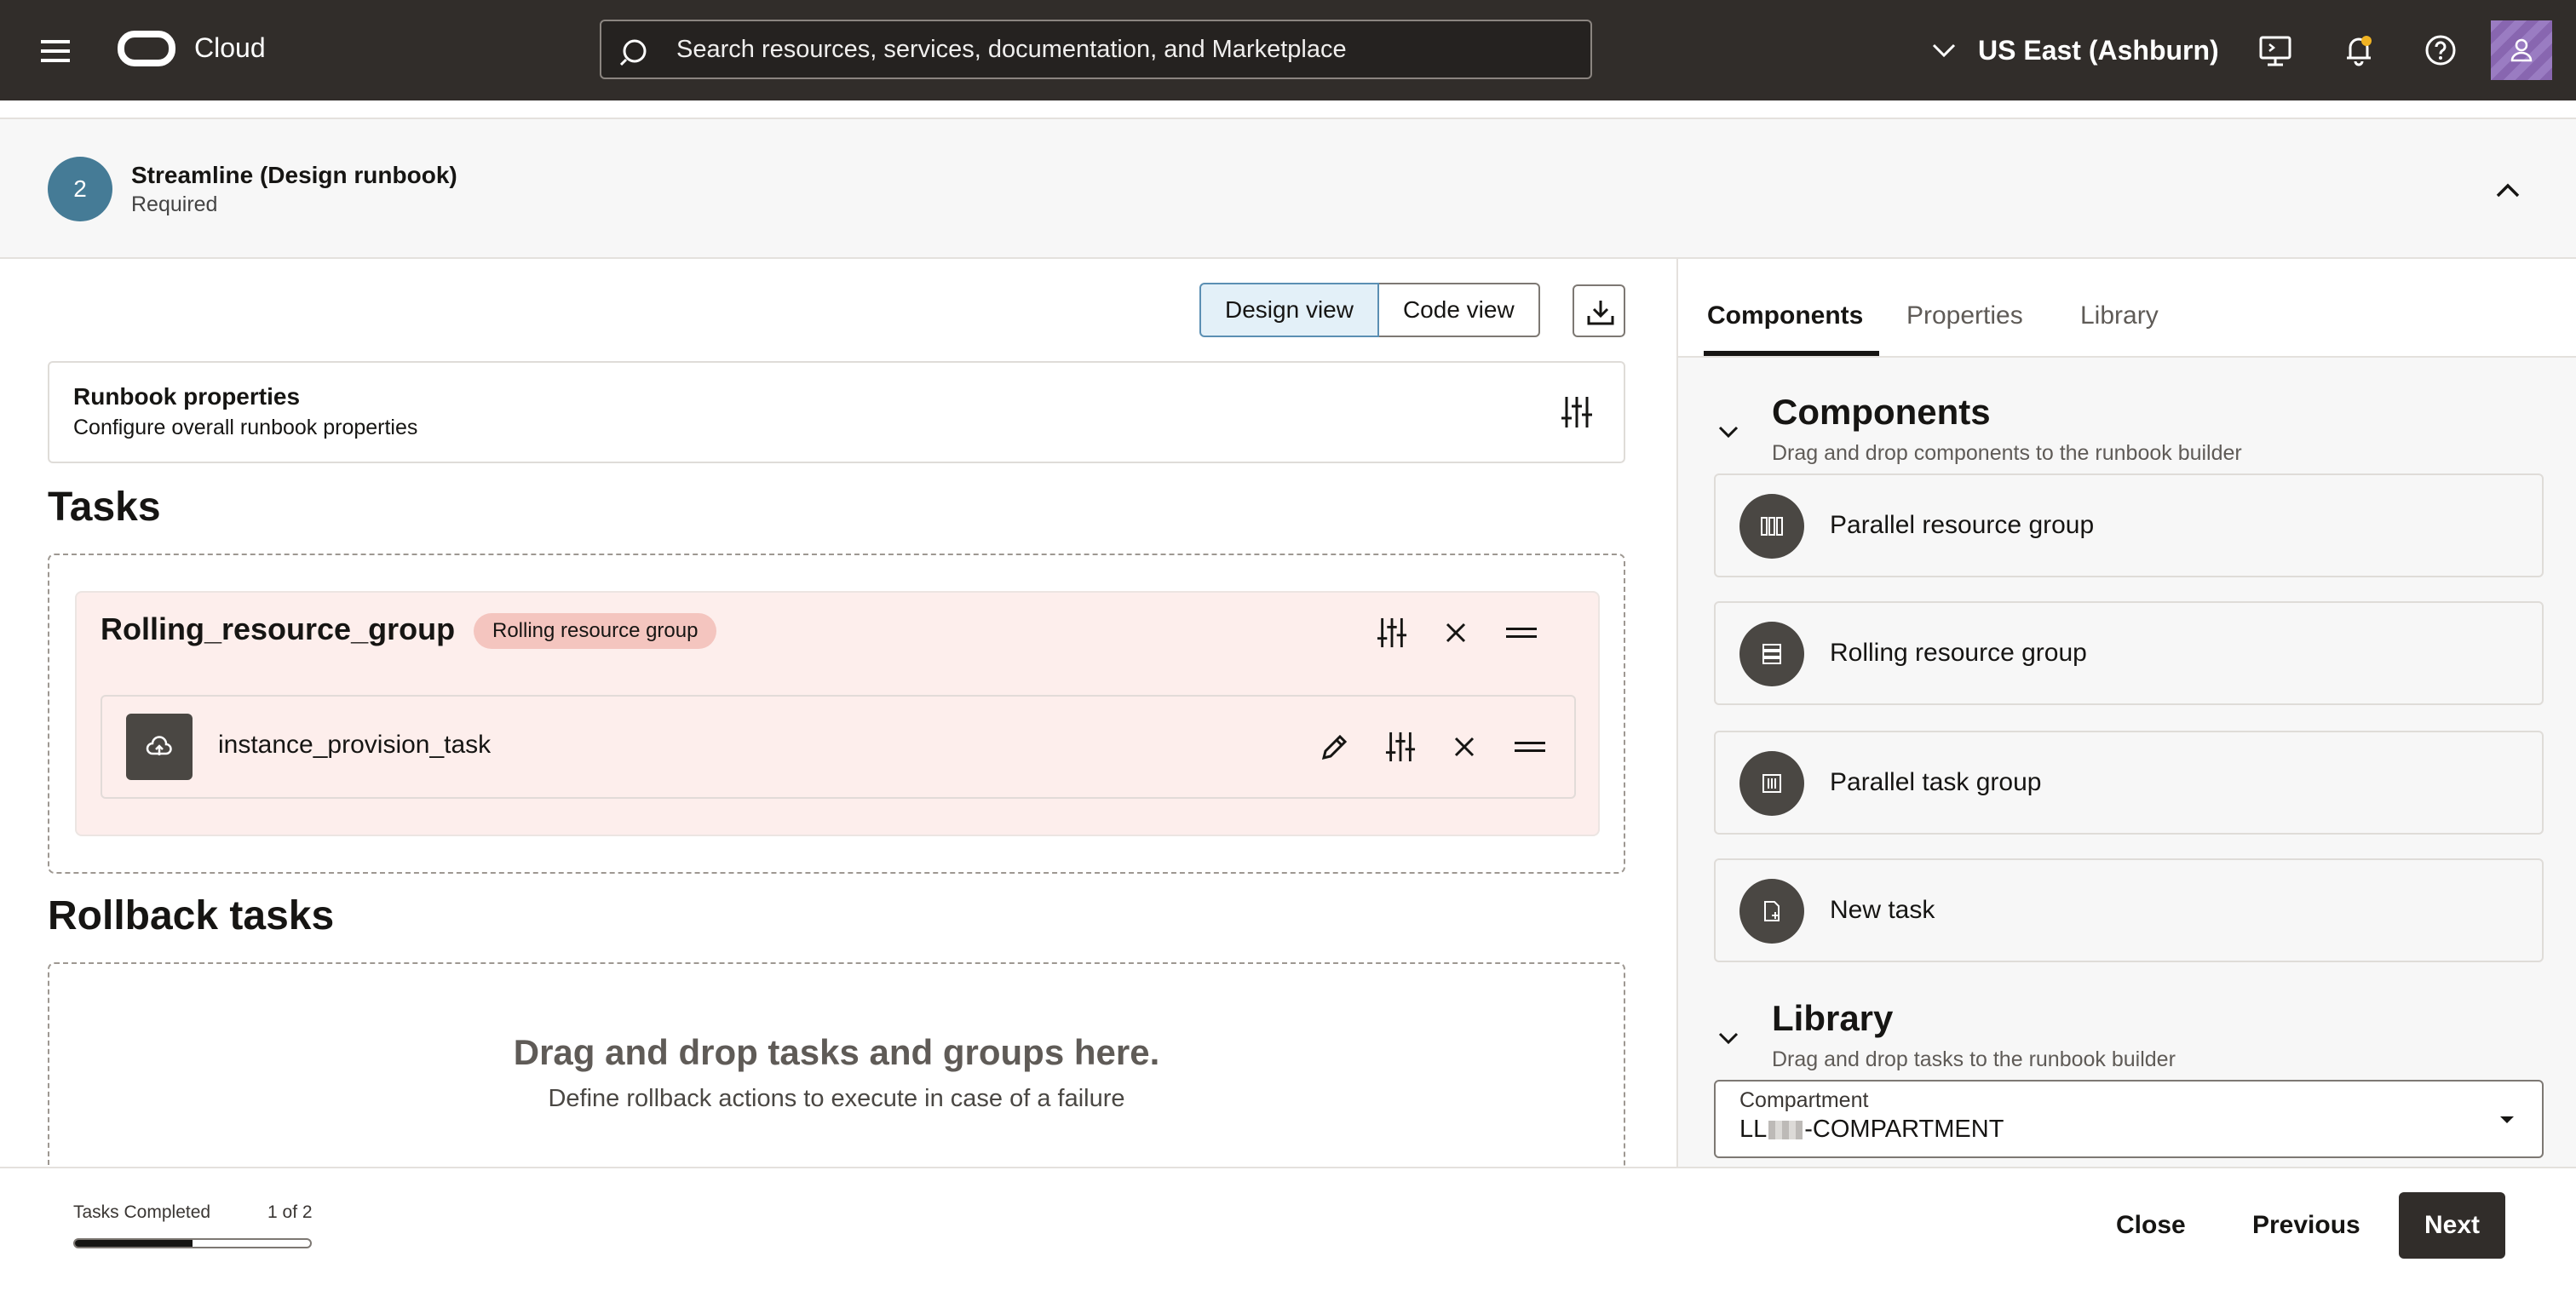 The height and width of the screenshot is (1291, 2576). I want to click on component-new-task: New task, so click(2129, 910).